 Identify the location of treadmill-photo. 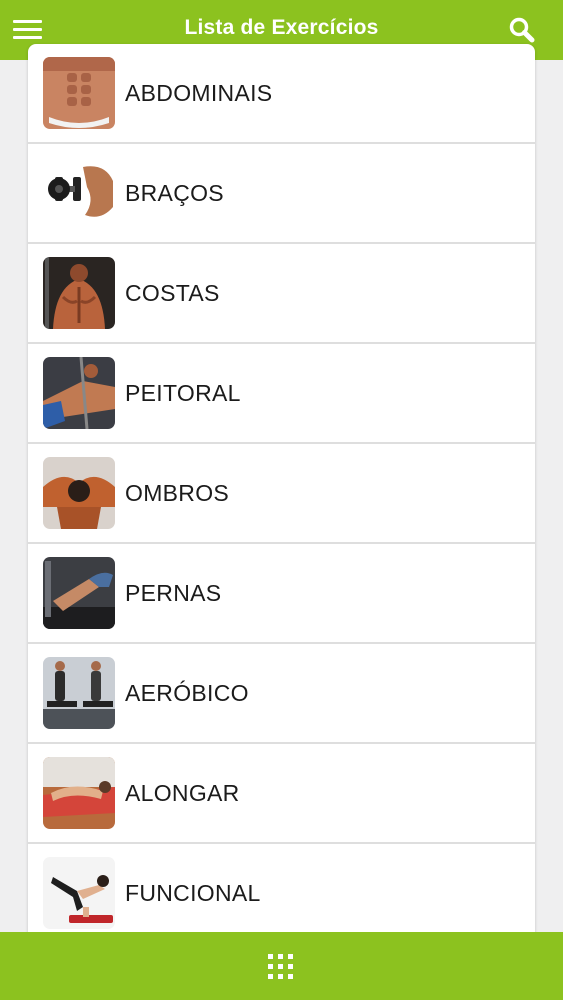
(79, 693).